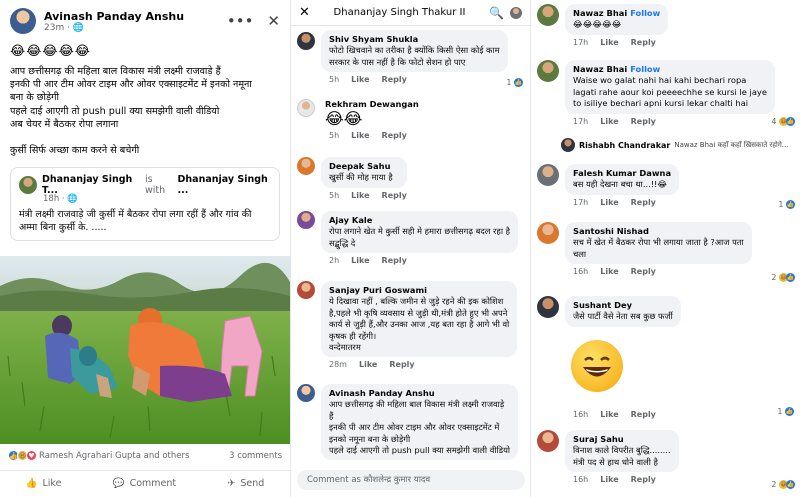  I want to click on commenter-name: Avinash Panday Anshu, so click(419, 393).